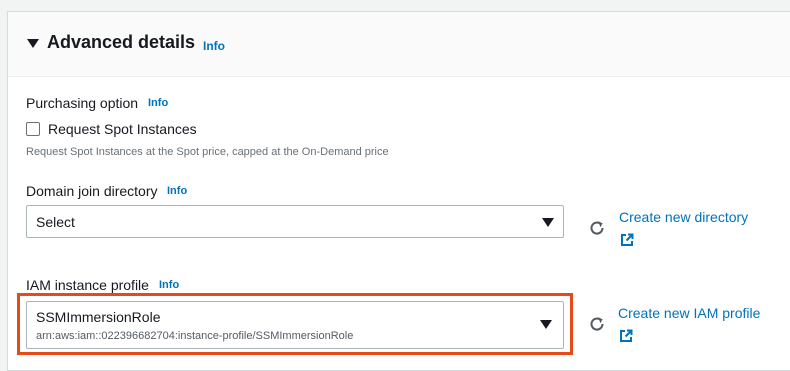 The height and width of the screenshot is (371, 790). Describe the element at coordinates (689, 313) in the screenshot. I see `create-new-iam-profile-link: Create new IAM profile` at that location.